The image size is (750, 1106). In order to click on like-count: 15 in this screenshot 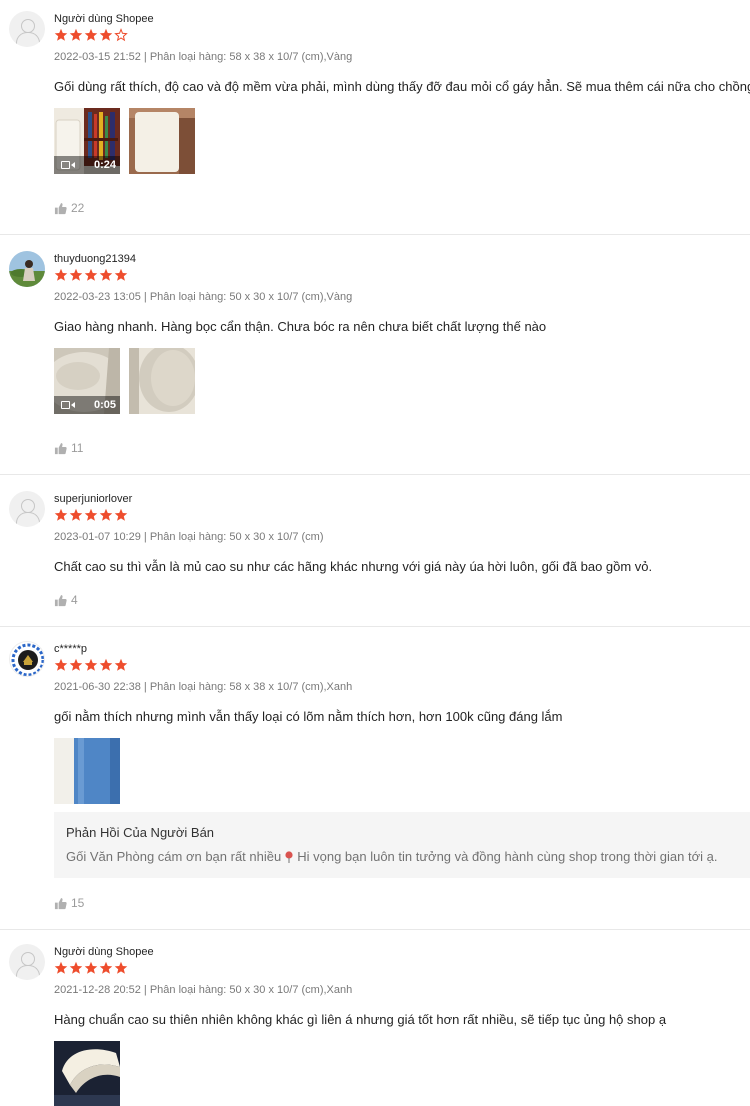, I will do `click(78, 903)`.